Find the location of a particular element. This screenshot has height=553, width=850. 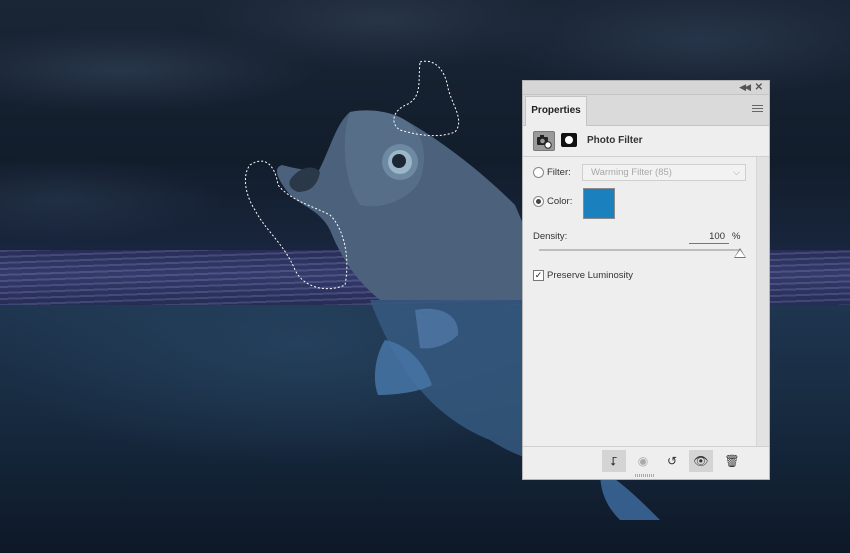

preserve-luminosity-option: ✓ Preserve Luminosity is located at coordinates (583, 275).